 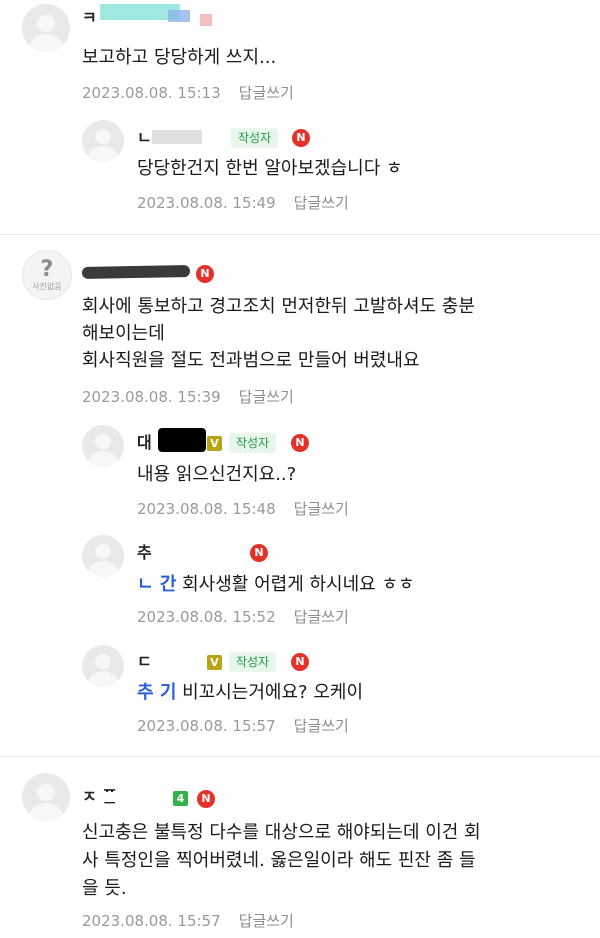 I want to click on no-image-avatar: ? 사진없음, so click(x=47, y=275).